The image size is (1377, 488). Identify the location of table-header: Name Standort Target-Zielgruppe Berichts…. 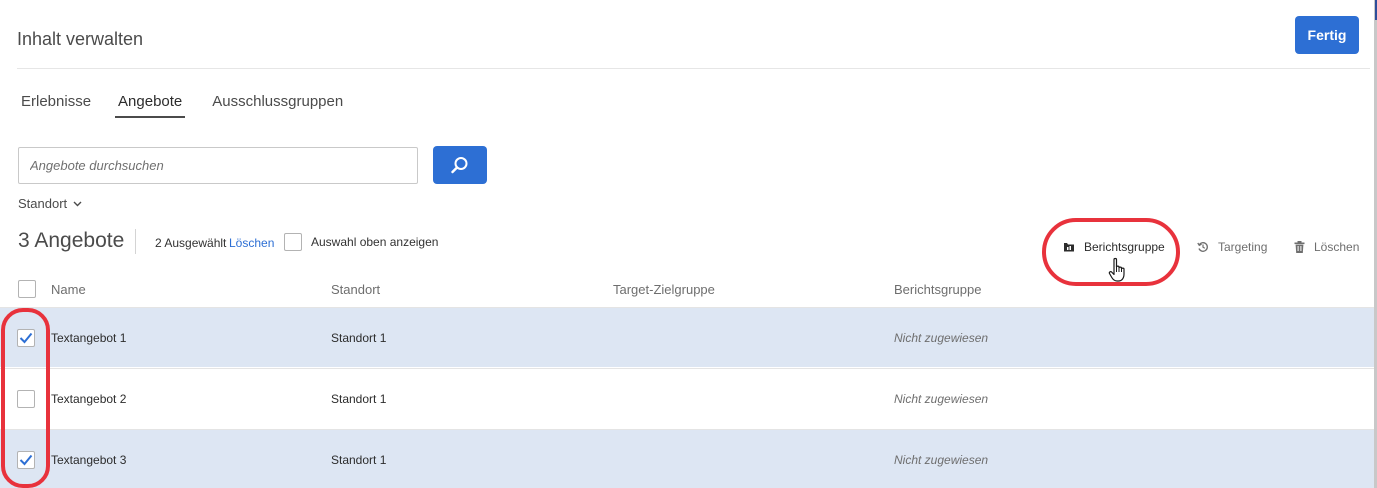
(687, 291).